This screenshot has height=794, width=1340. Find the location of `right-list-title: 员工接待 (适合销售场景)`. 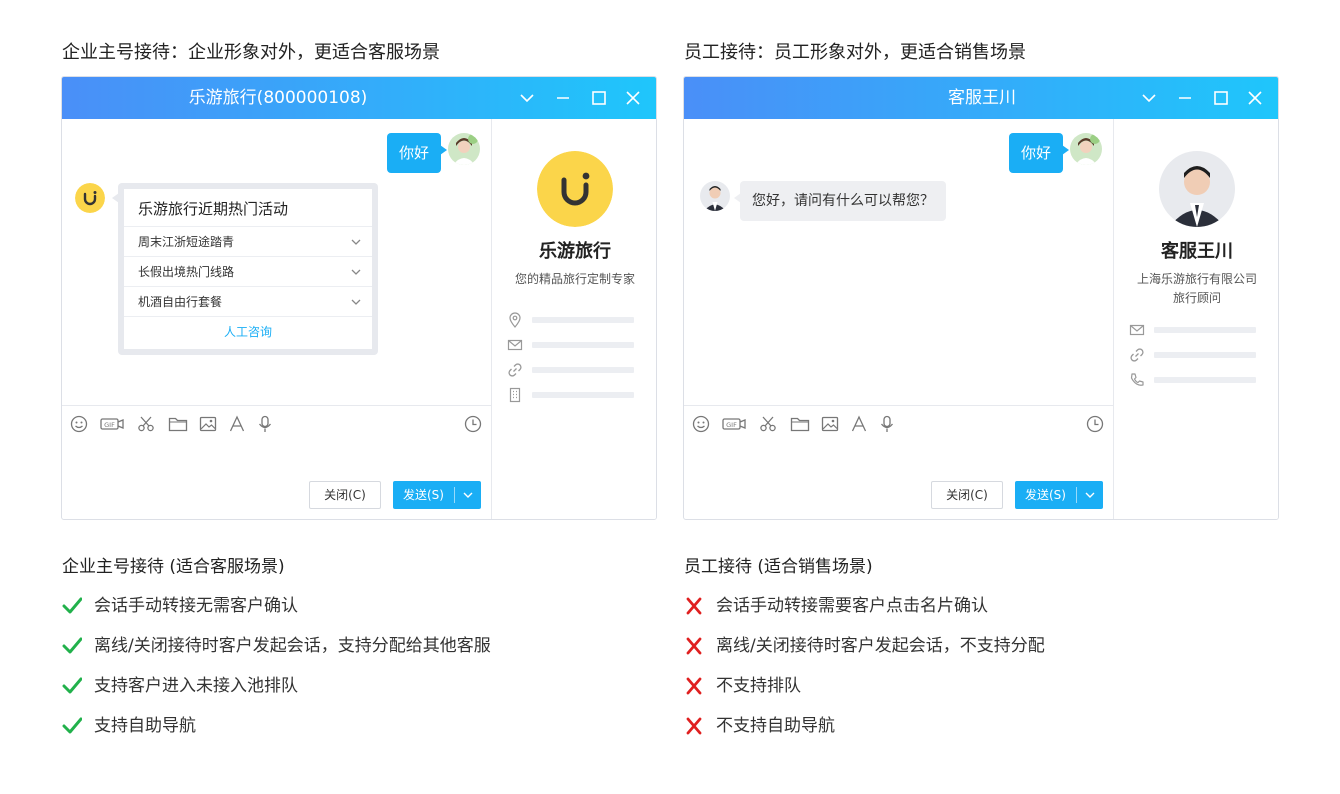

right-list-title: 员工接待 (适合销售场景) is located at coordinates (778, 567).